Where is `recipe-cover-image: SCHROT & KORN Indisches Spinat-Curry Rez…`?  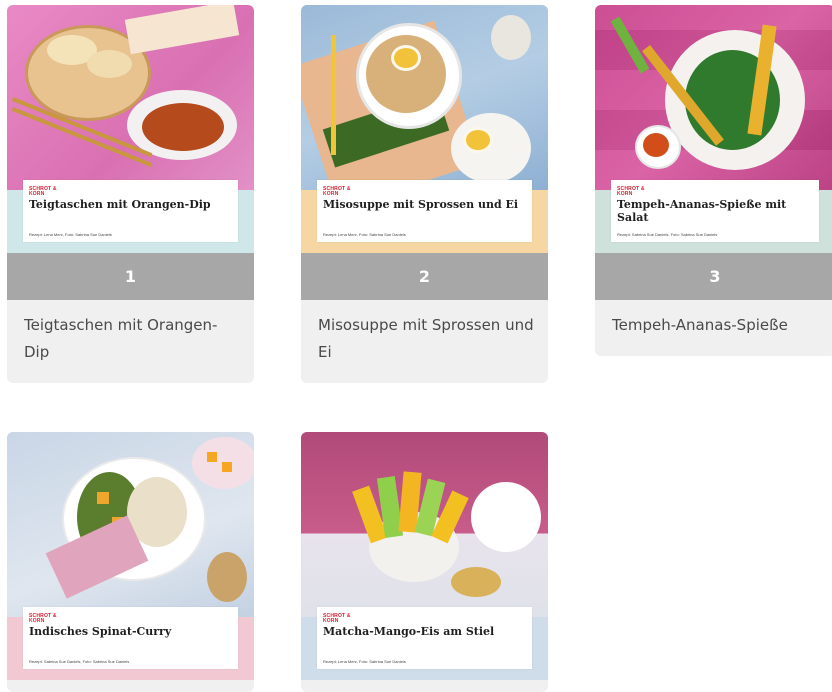
recipe-cover-image: SCHROT & KORN Indisches Spinat-Curry Rez… is located at coordinates (130, 556).